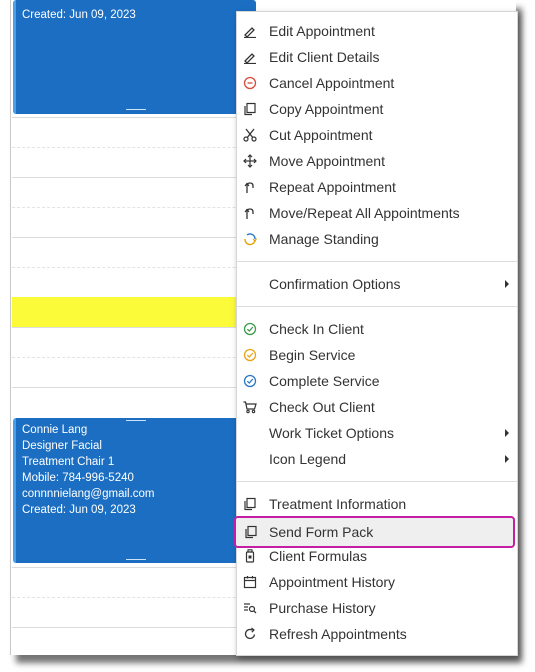 This screenshot has width=535, height=672. Describe the element at coordinates (377, 329) in the screenshot. I see `menu-item-check-in-client: Check In Client` at that location.